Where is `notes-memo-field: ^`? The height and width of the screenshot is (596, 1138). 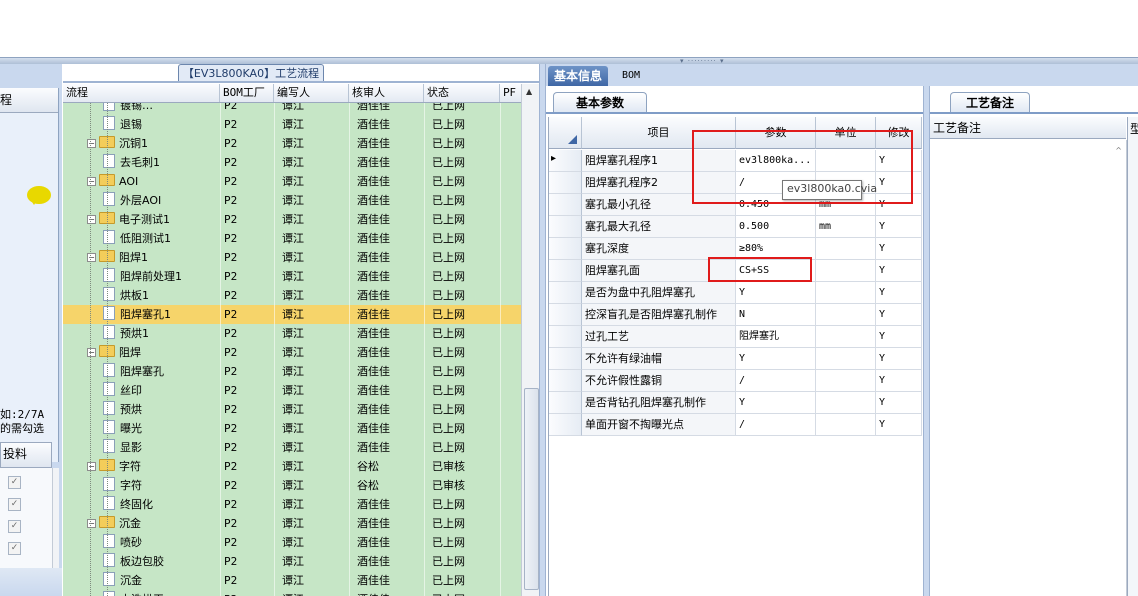 notes-memo-field: ^ is located at coordinates (1028, 368).